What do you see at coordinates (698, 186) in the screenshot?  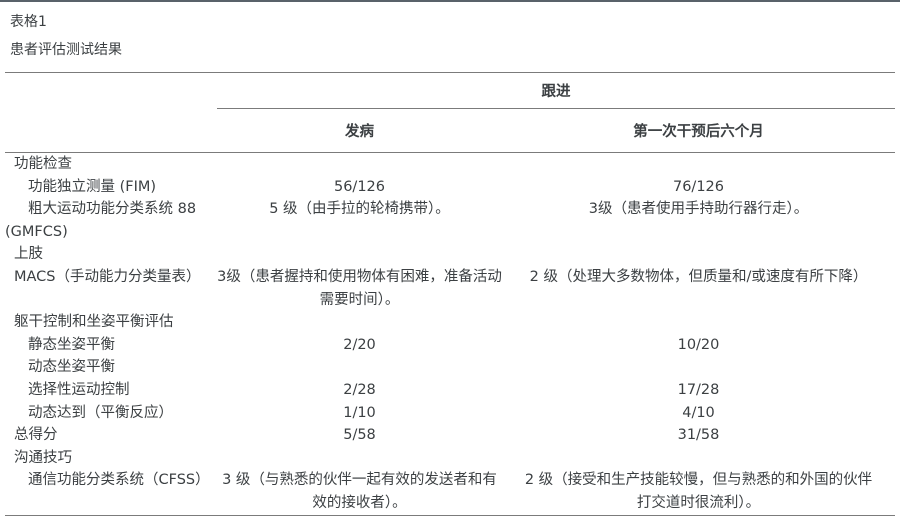 I see `six-months-value: 76/126` at bounding box center [698, 186].